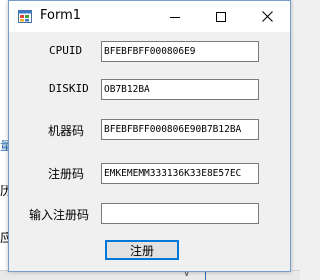 The image size is (320, 280). What do you see at coordinates (142, 250) in the screenshot?
I see `register-button: 注册` at bounding box center [142, 250].